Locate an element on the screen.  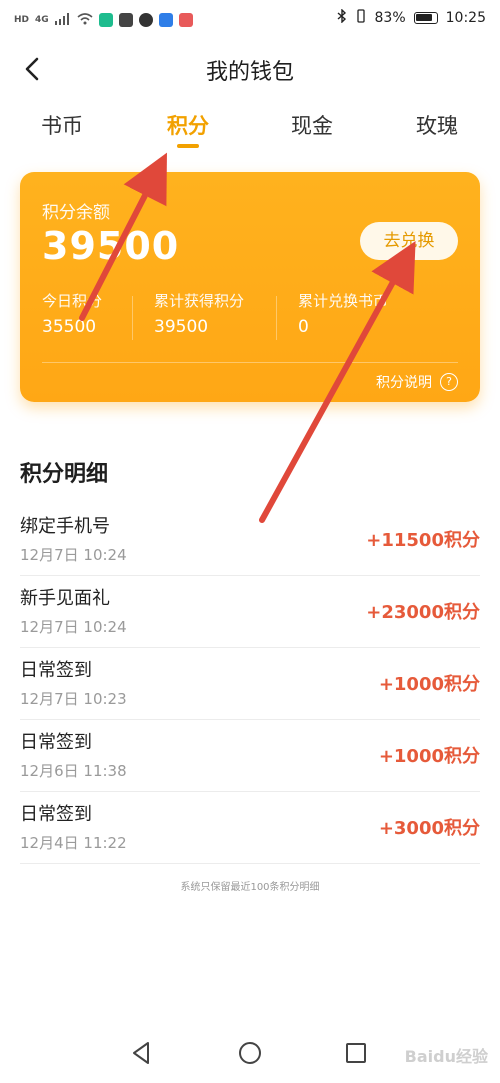
stat-label: 今日积分 is located at coordinates (72, 301).